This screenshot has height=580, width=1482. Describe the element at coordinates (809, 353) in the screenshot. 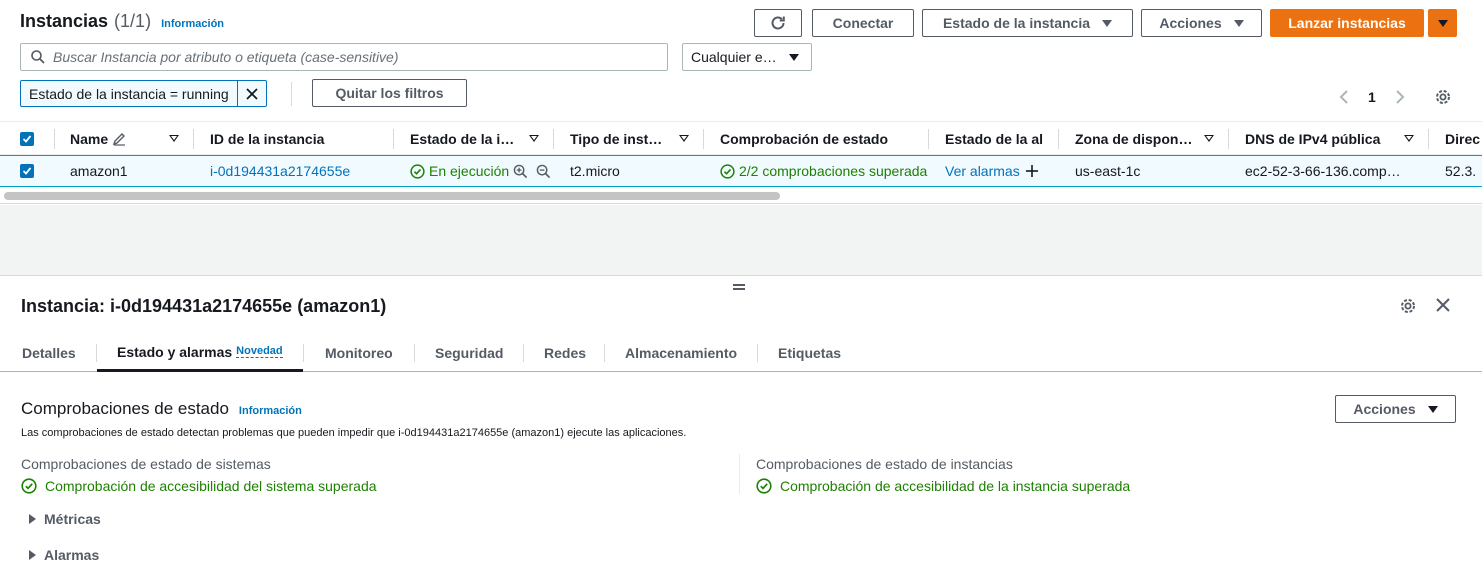

I see `tab-tags: Etiquetas` at that location.